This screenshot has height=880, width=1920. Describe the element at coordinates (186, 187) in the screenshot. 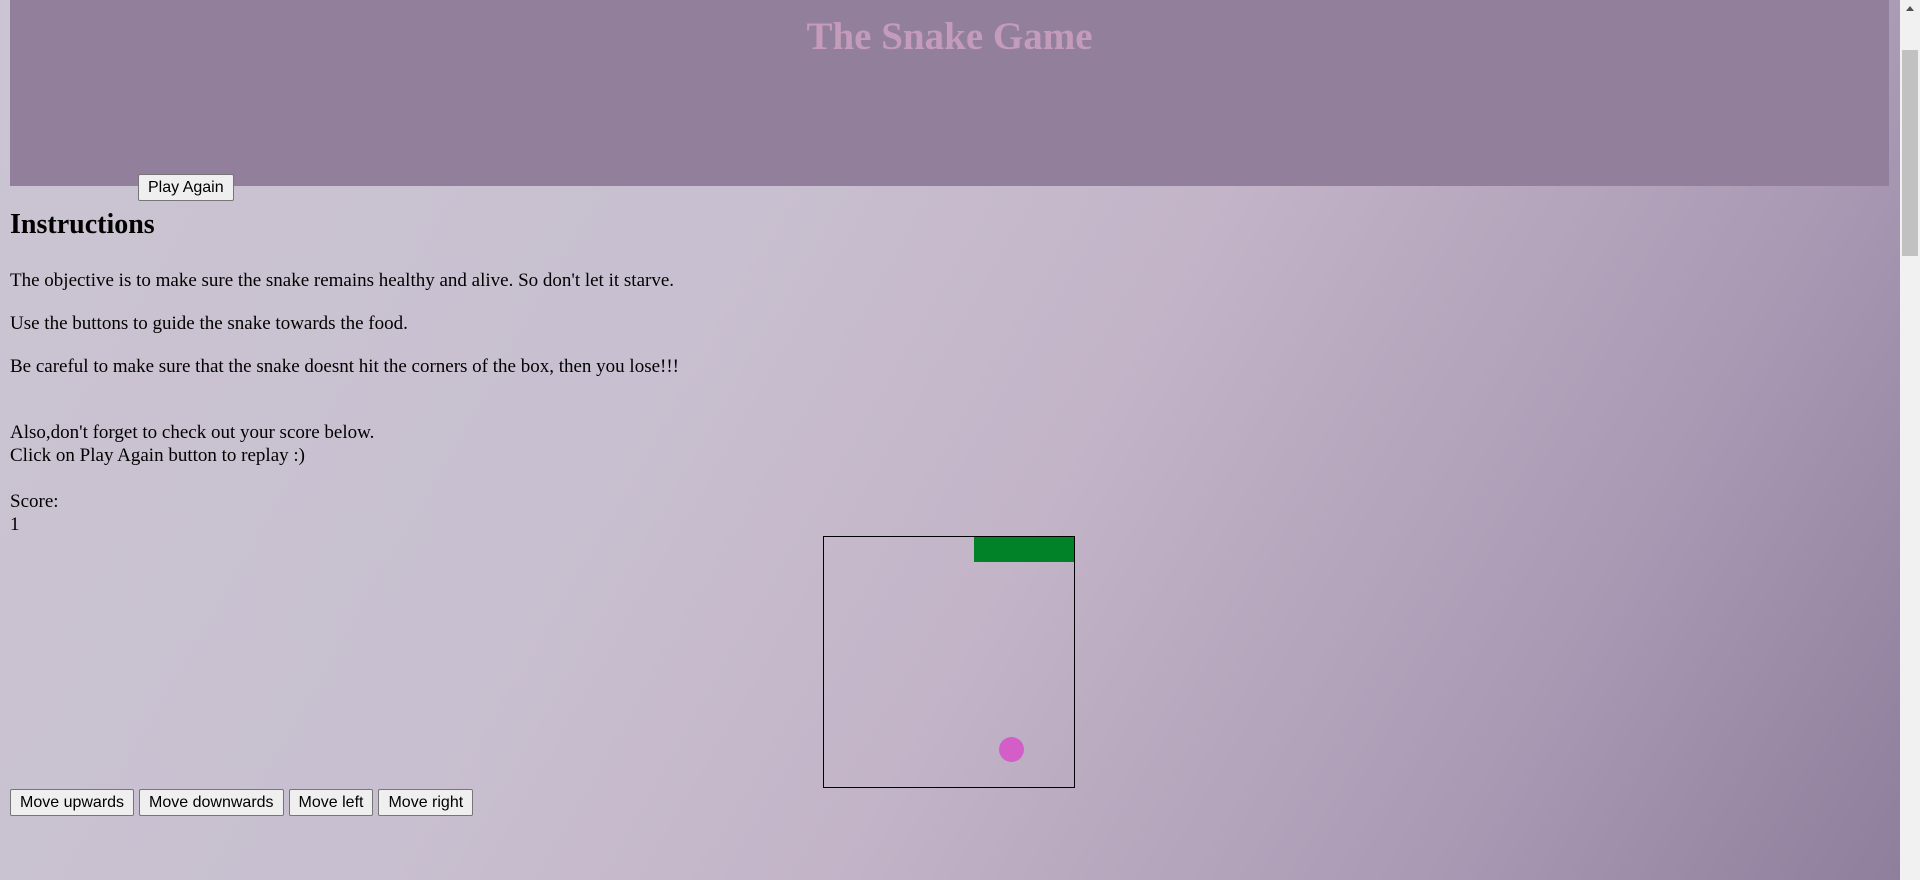

I see `play-again-button: Play Again` at that location.